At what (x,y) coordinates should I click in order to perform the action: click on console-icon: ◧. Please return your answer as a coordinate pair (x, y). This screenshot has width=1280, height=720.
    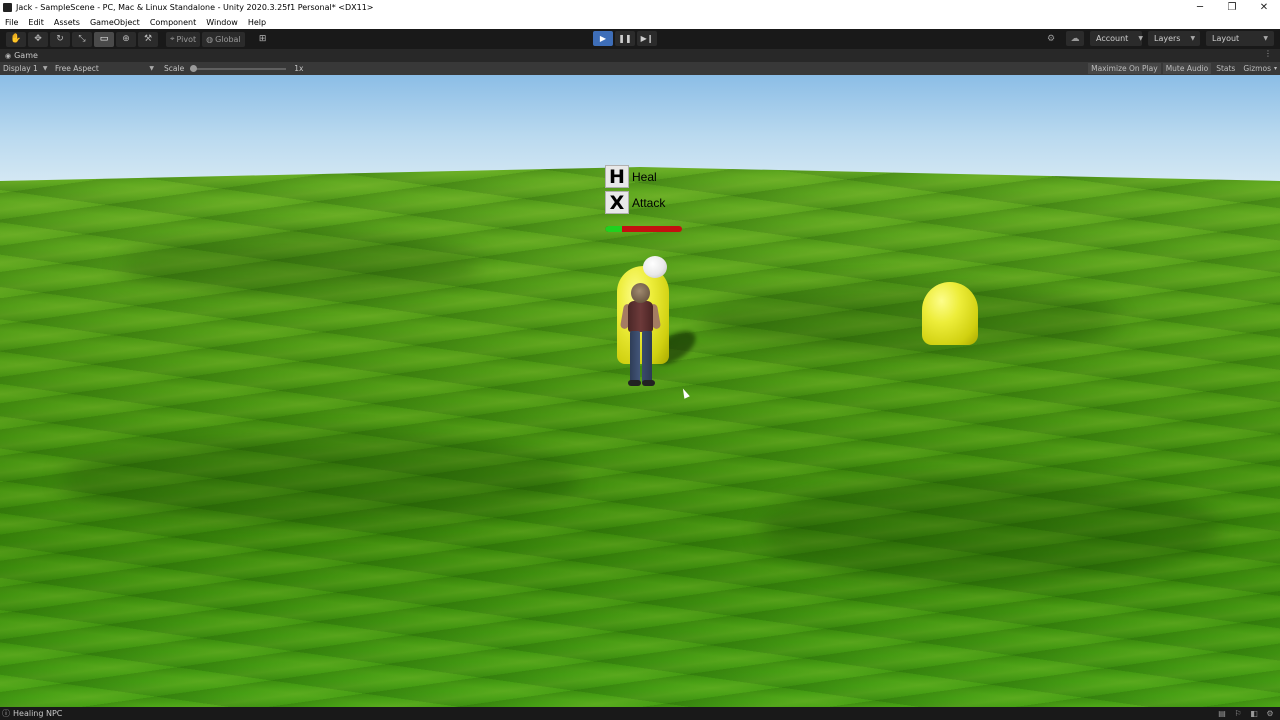
    Looking at the image, I should click on (1254, 713).